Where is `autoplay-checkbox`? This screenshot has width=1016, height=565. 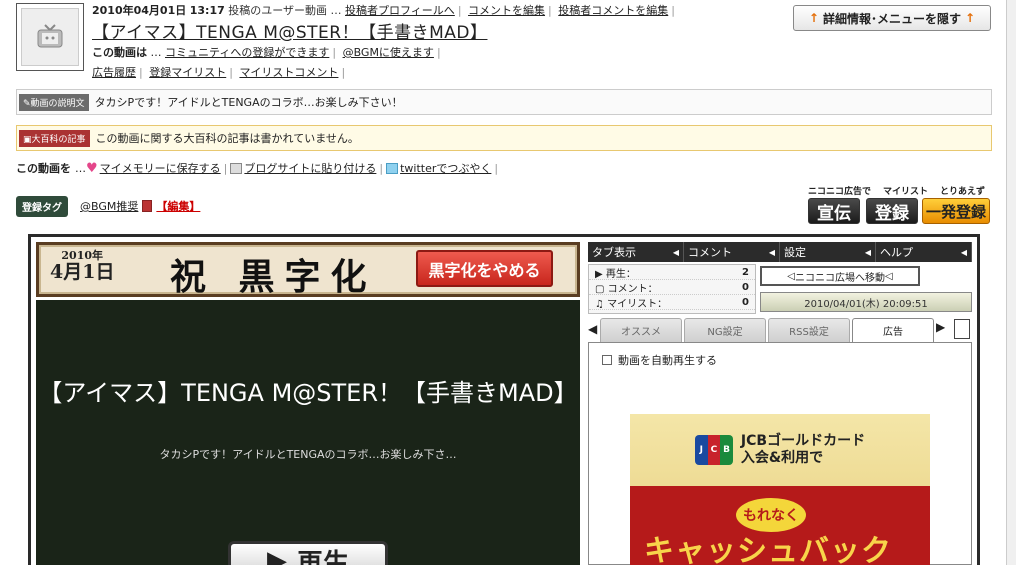 autoplay-checkbox is located at coordinates (607, 360).